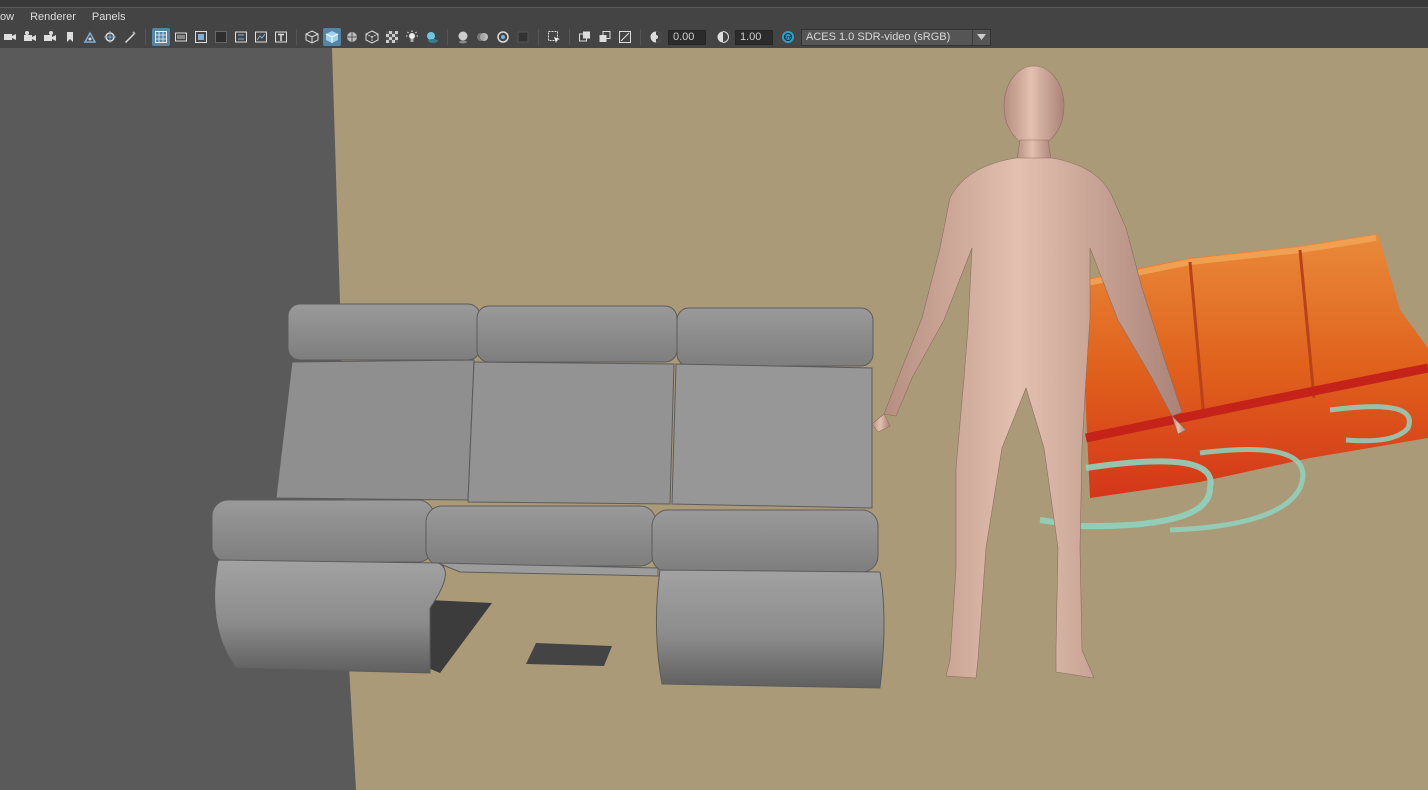  Describe the element at coordinates (463, 37) in the screenshot. I see `screen-space-ao-icon` at that location.